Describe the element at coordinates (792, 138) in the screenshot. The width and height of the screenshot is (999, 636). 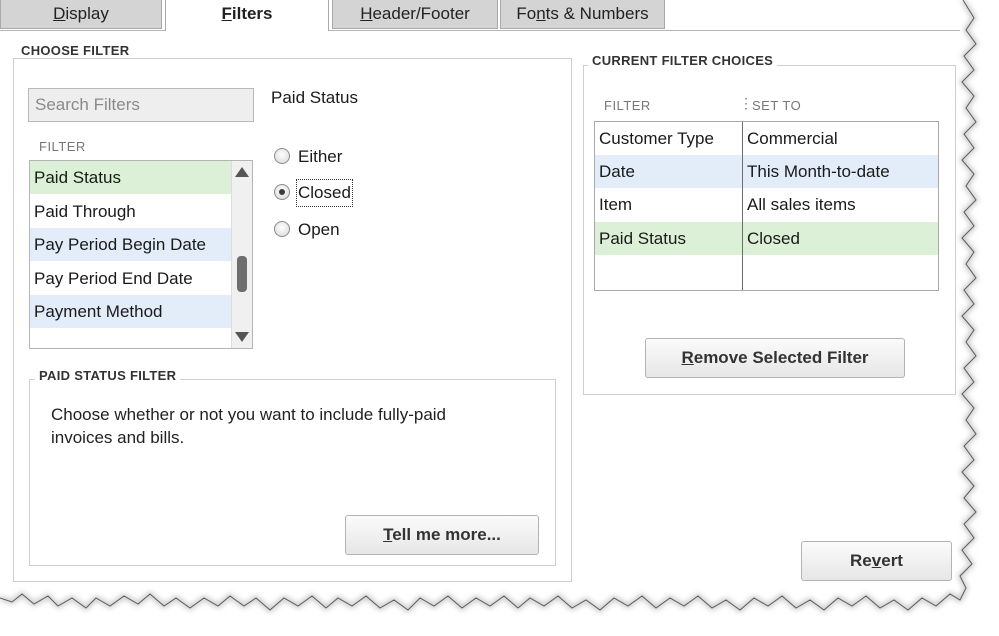
I see `cf-setto-cell: Commercial` at that location.